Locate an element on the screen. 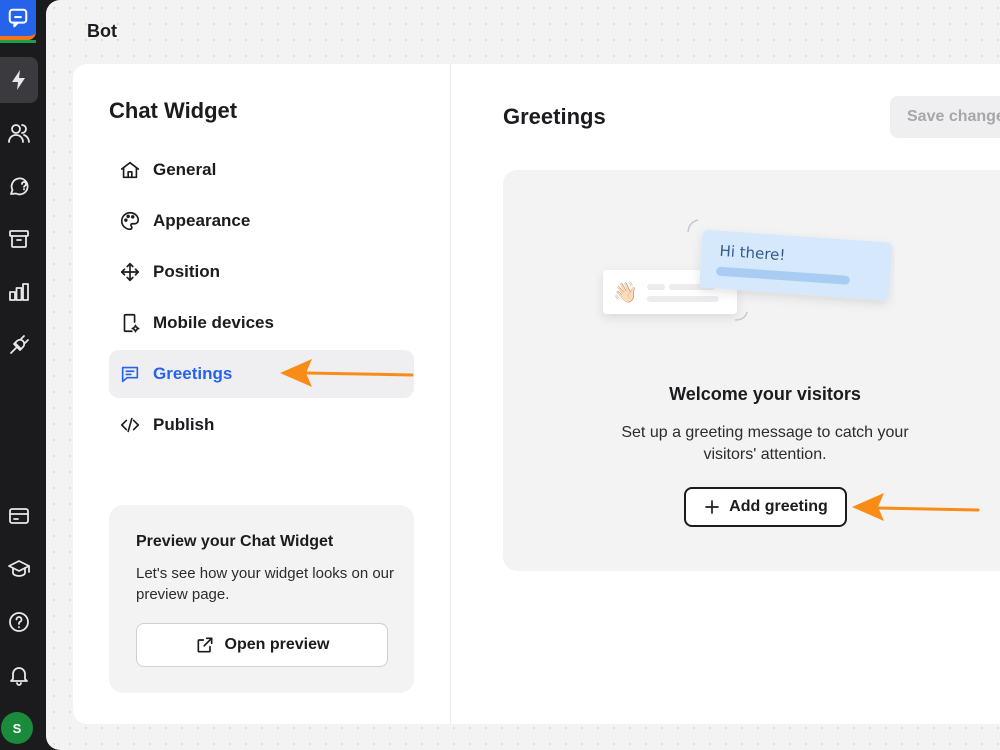 The image size is (1000, 750). rail-item-academy is located at coordinates (19, 569).